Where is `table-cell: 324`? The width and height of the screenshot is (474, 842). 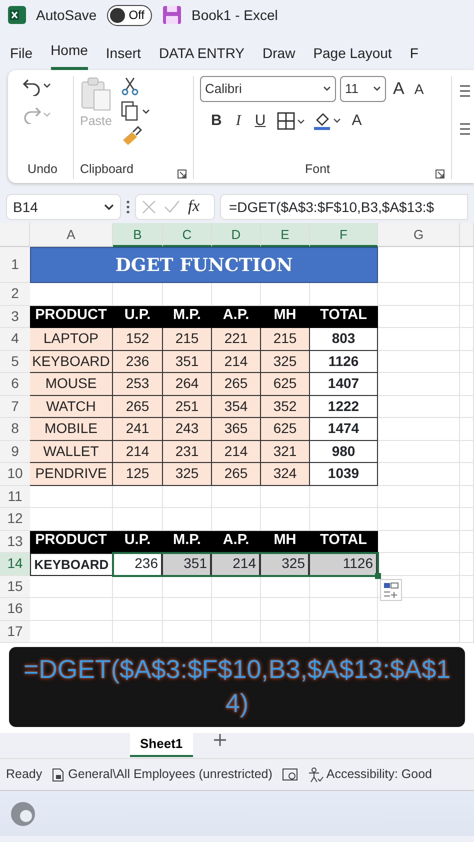
table-cell: 324 is located at coordinates (285, 474).